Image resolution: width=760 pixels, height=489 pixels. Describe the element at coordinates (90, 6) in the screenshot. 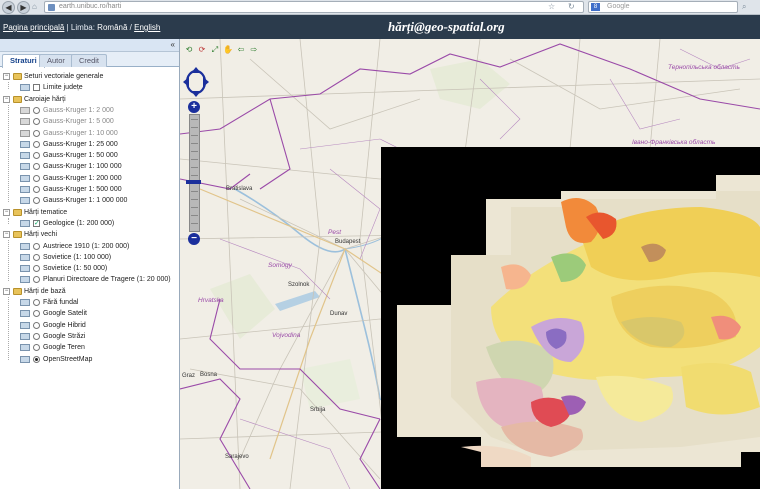

I see `url-text: earth.unibuc.ro/harti` at that location.